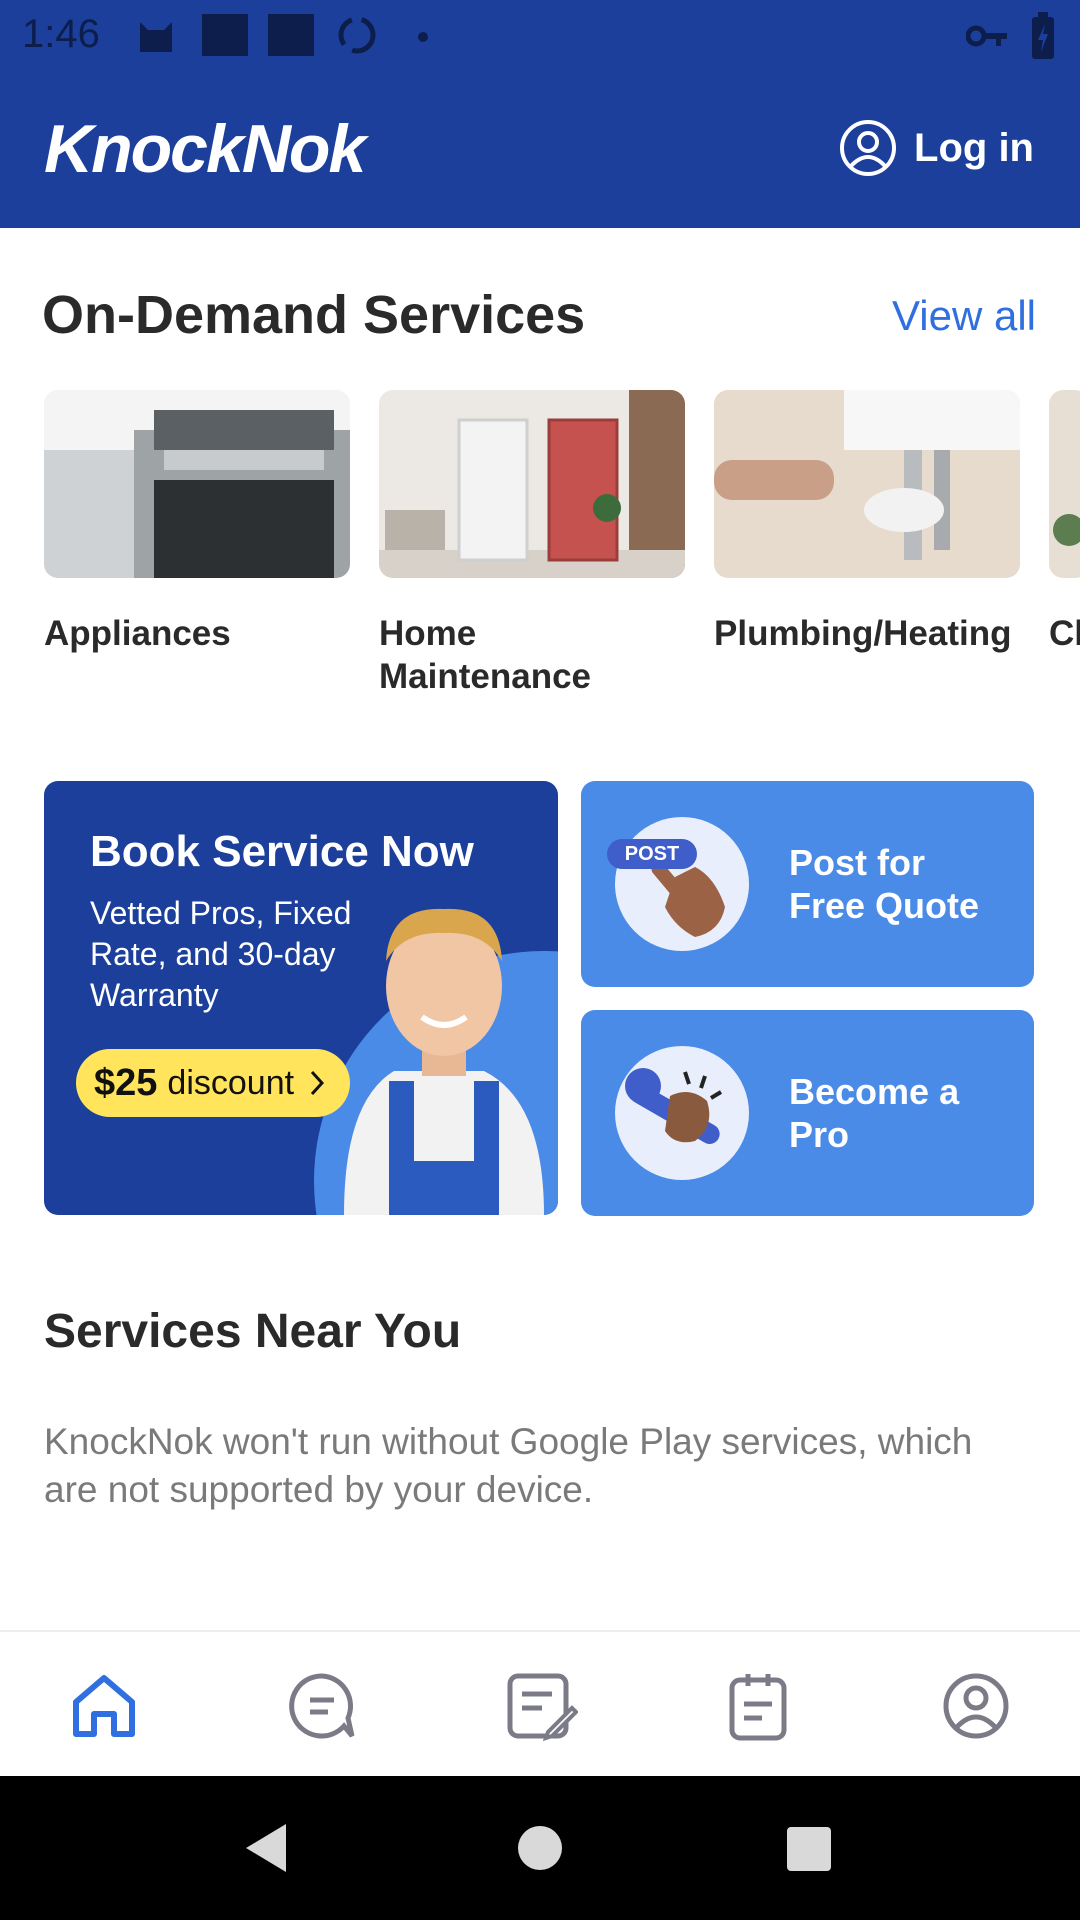  What do you see at coordinates (863, 633) in the screenshot?
I see `category-label: Plumbing/Heating` at bounding box center [863, 633].